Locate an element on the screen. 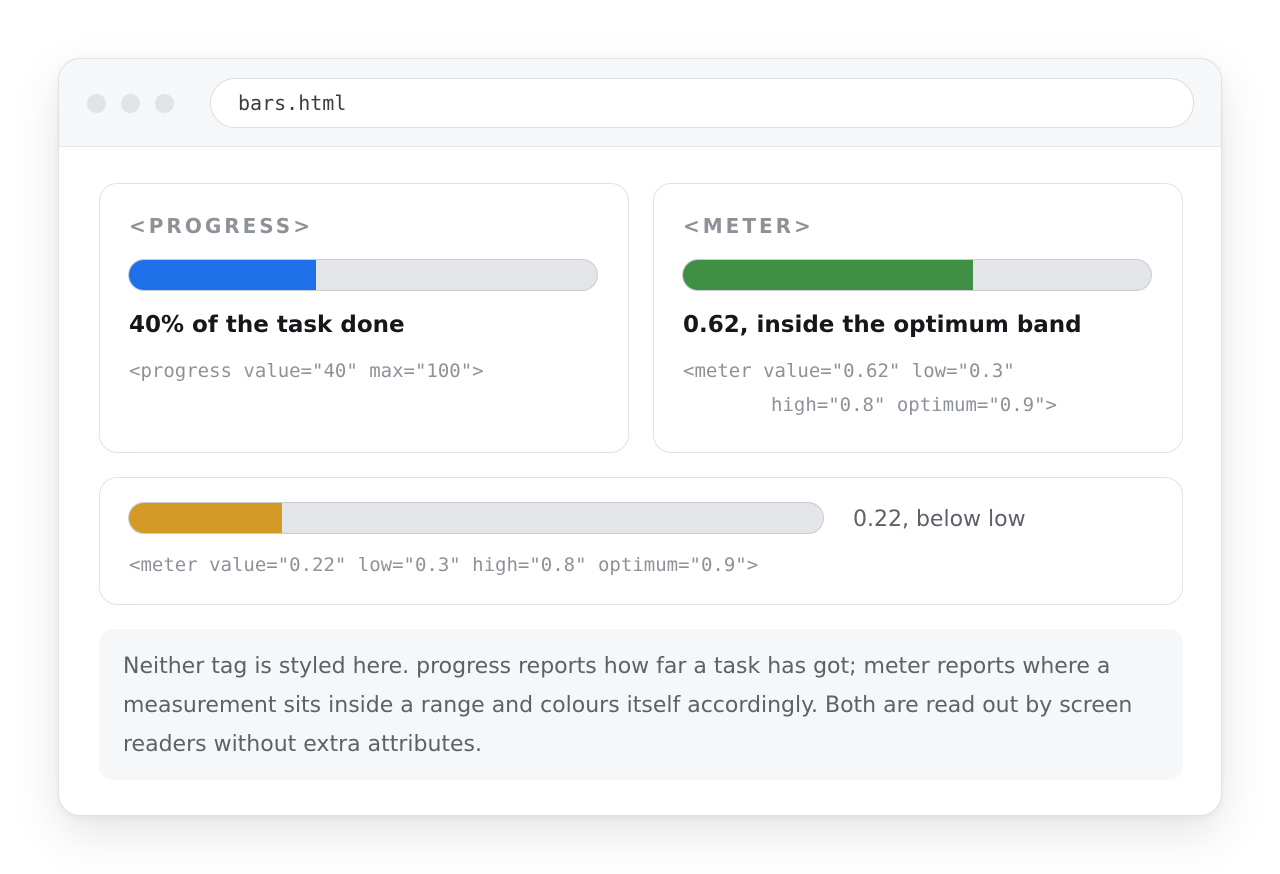  window-control-dot-close is located at coordinates (96, 103).